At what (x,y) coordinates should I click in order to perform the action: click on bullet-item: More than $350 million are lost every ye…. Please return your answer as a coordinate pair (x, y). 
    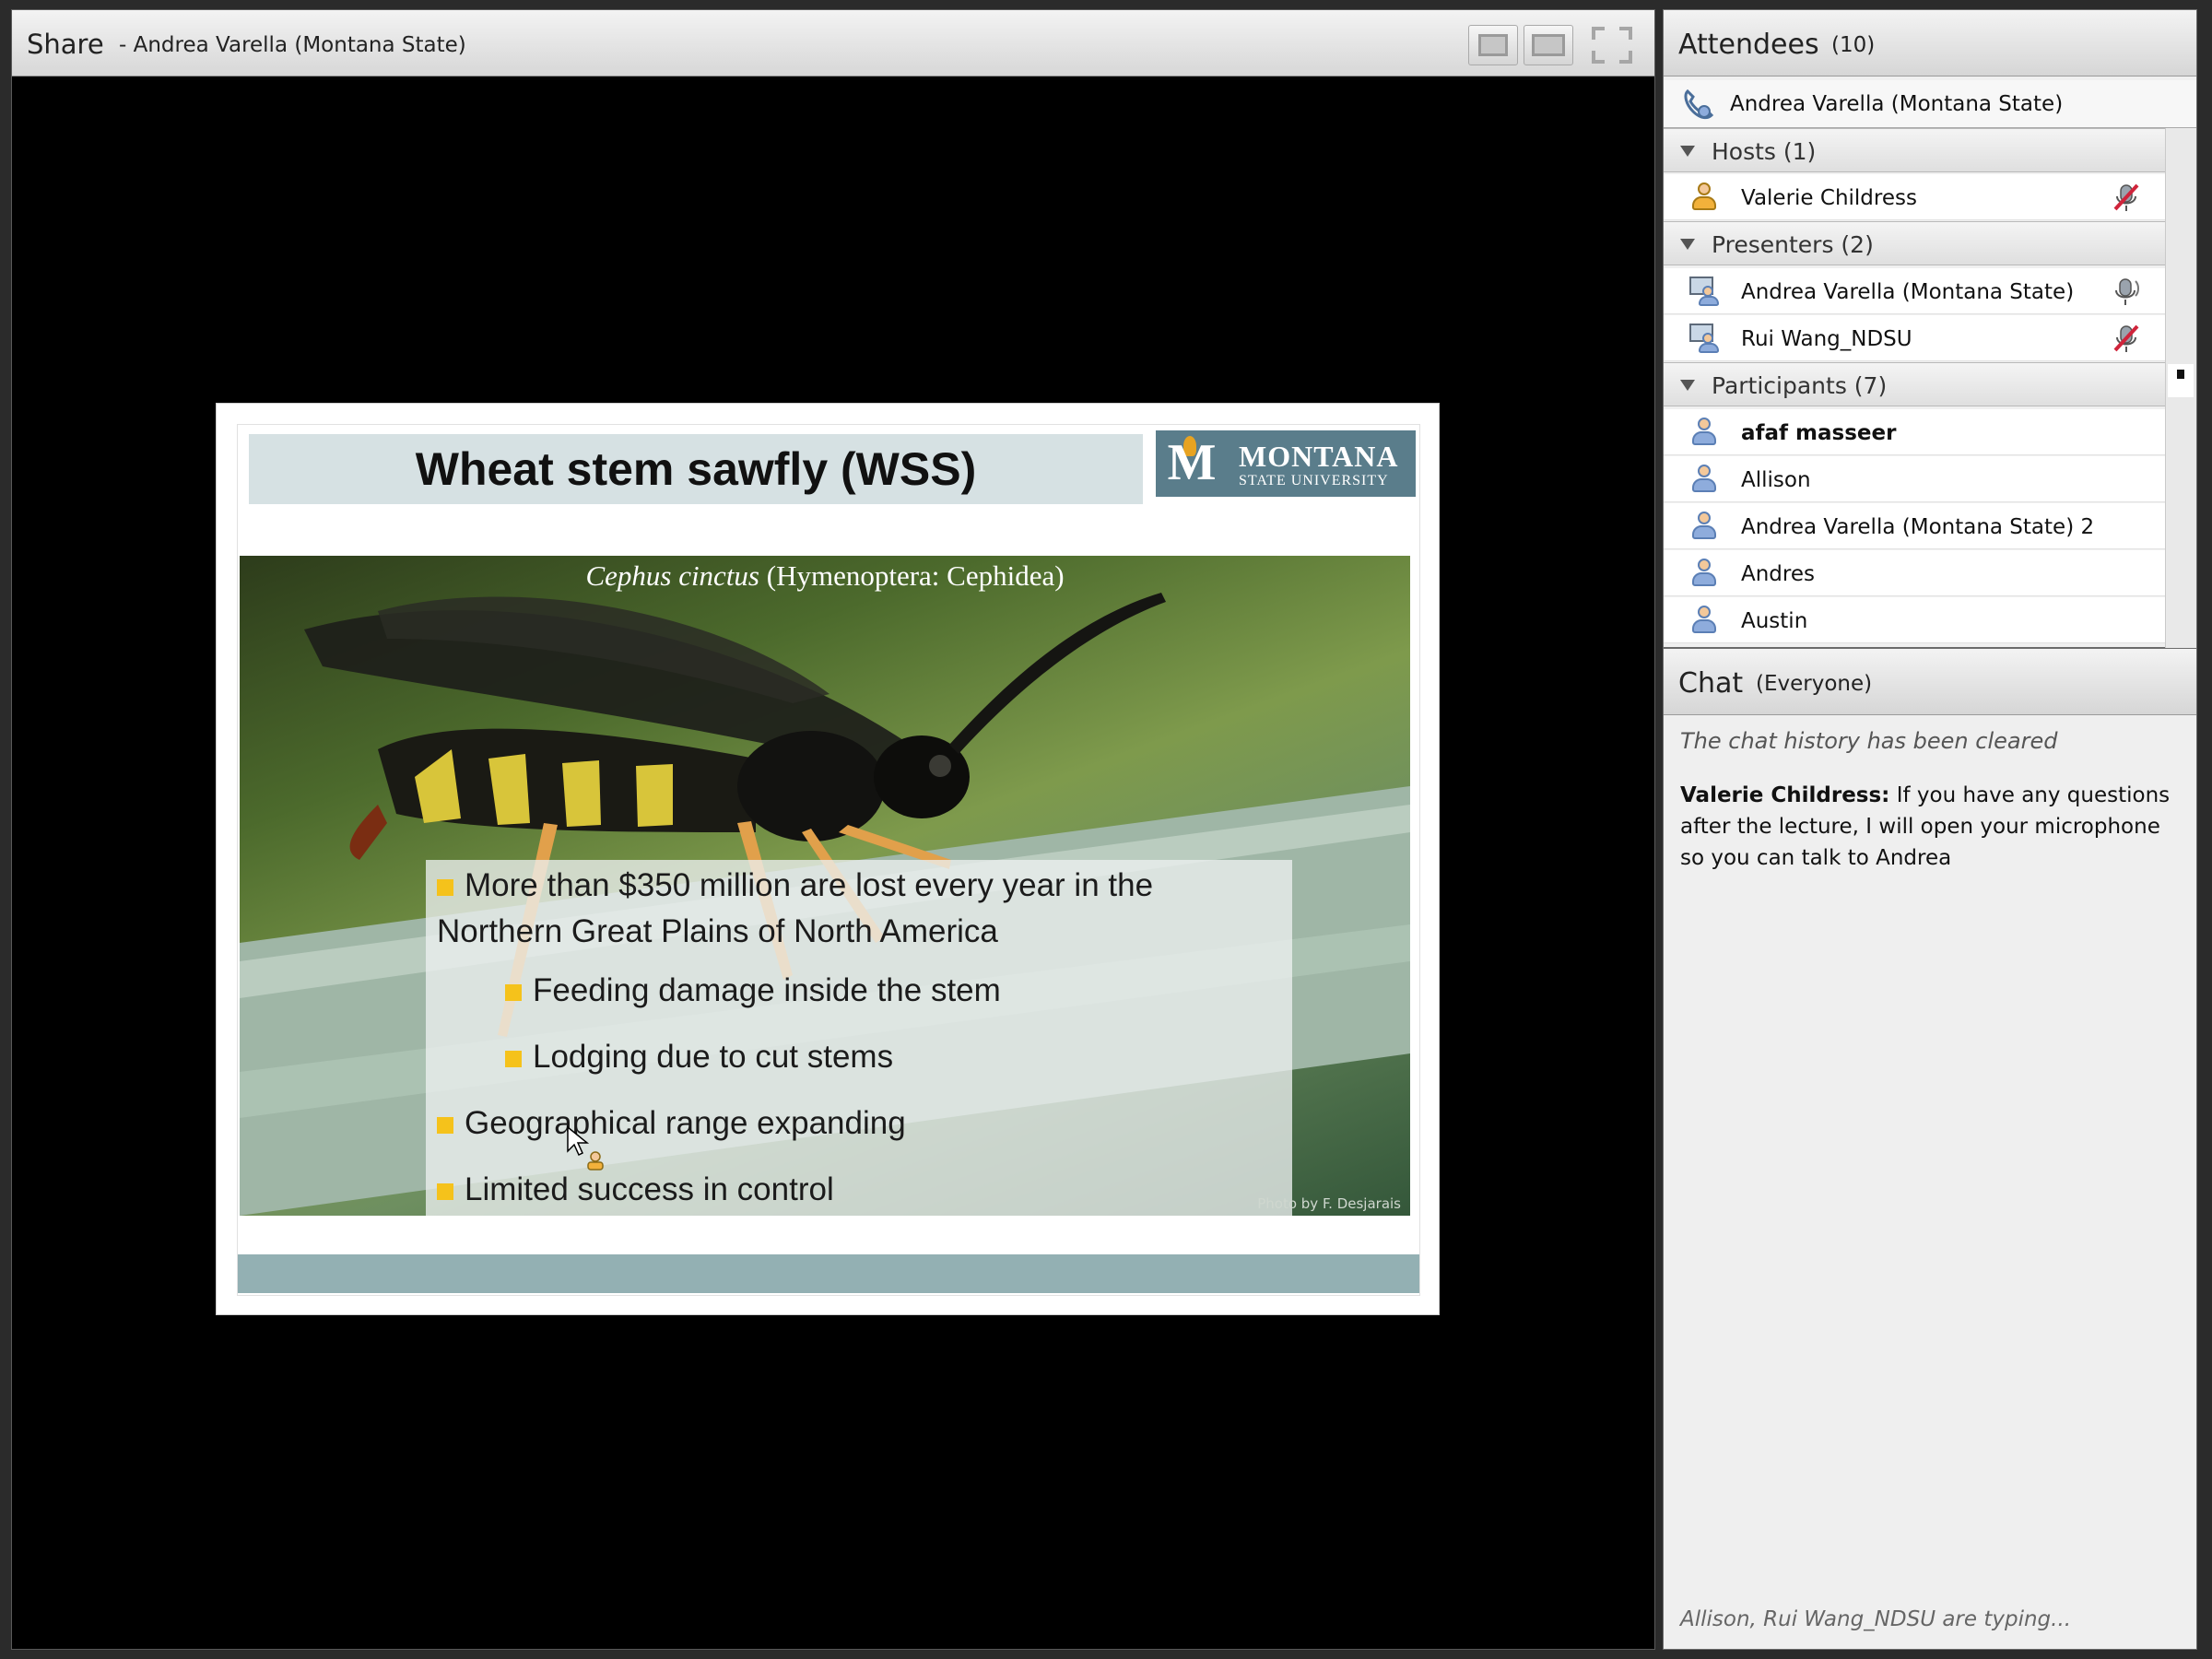
    Looking at the image, I should click on (795, 885).